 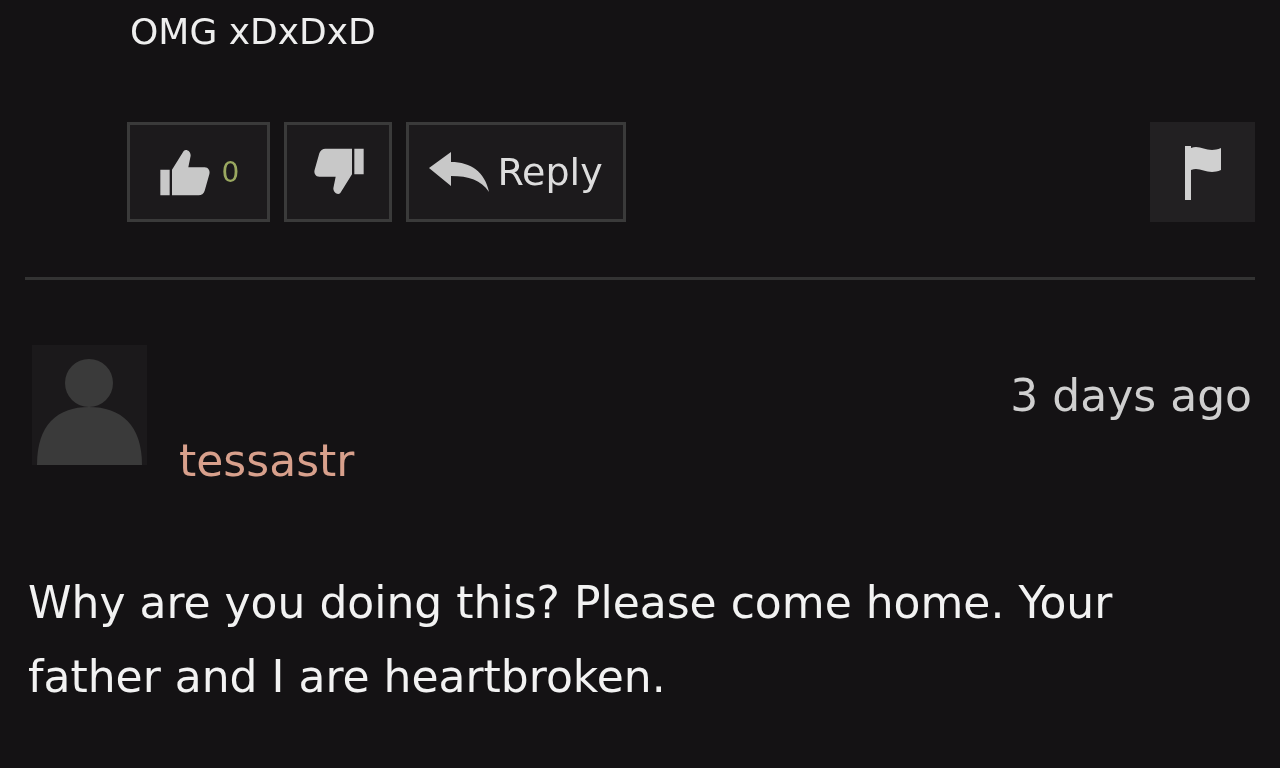 I want to click on username: tessastr, so click(x=267, y=460).